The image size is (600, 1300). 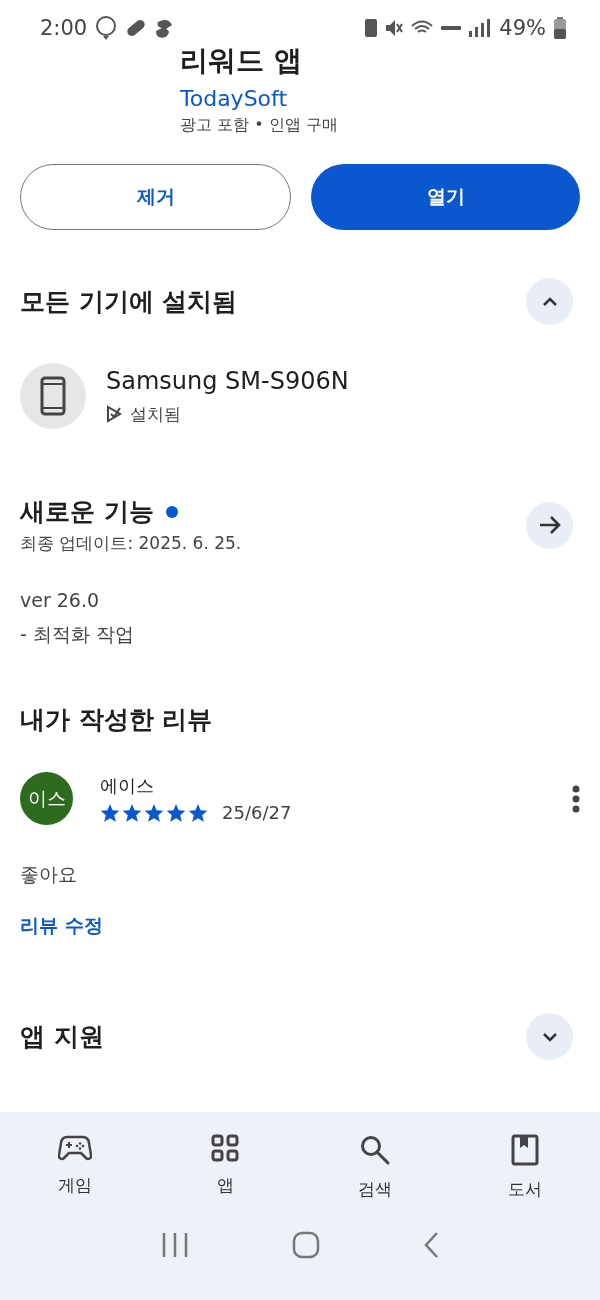 What do you see at coordinates (131, 543) in the screenshot?
I see `update-date: 최종 업데이트: 2025. 6. 25.` at bounding box center [131, 543].